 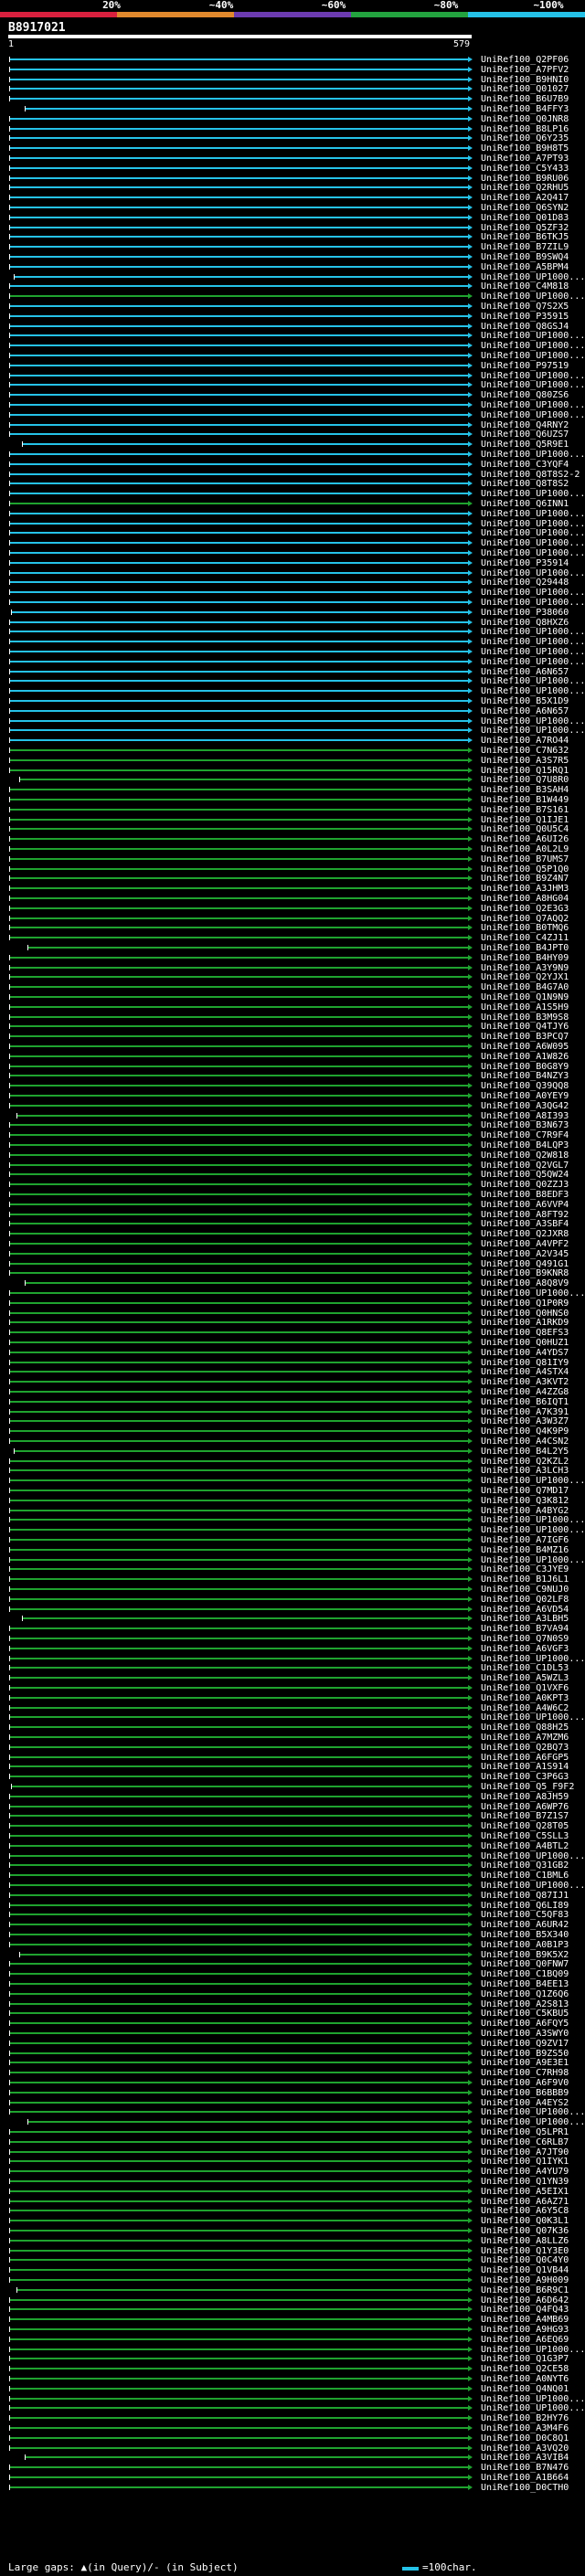 I want to click on hit-label: UniRef100_B2HY76, so click(x=525, y=2418).